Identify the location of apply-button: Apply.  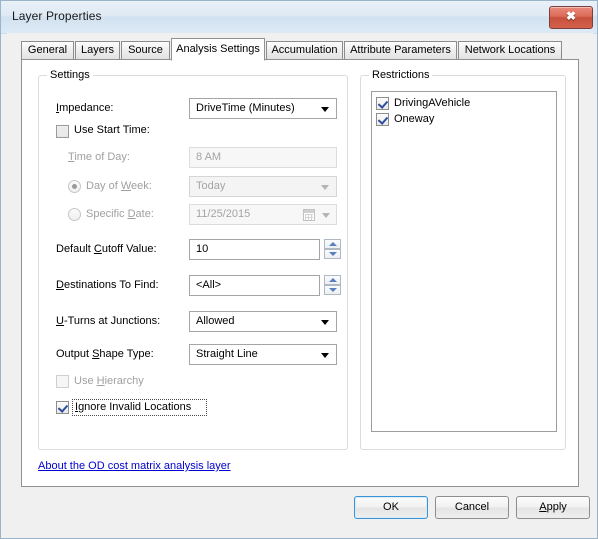
(553, 507).